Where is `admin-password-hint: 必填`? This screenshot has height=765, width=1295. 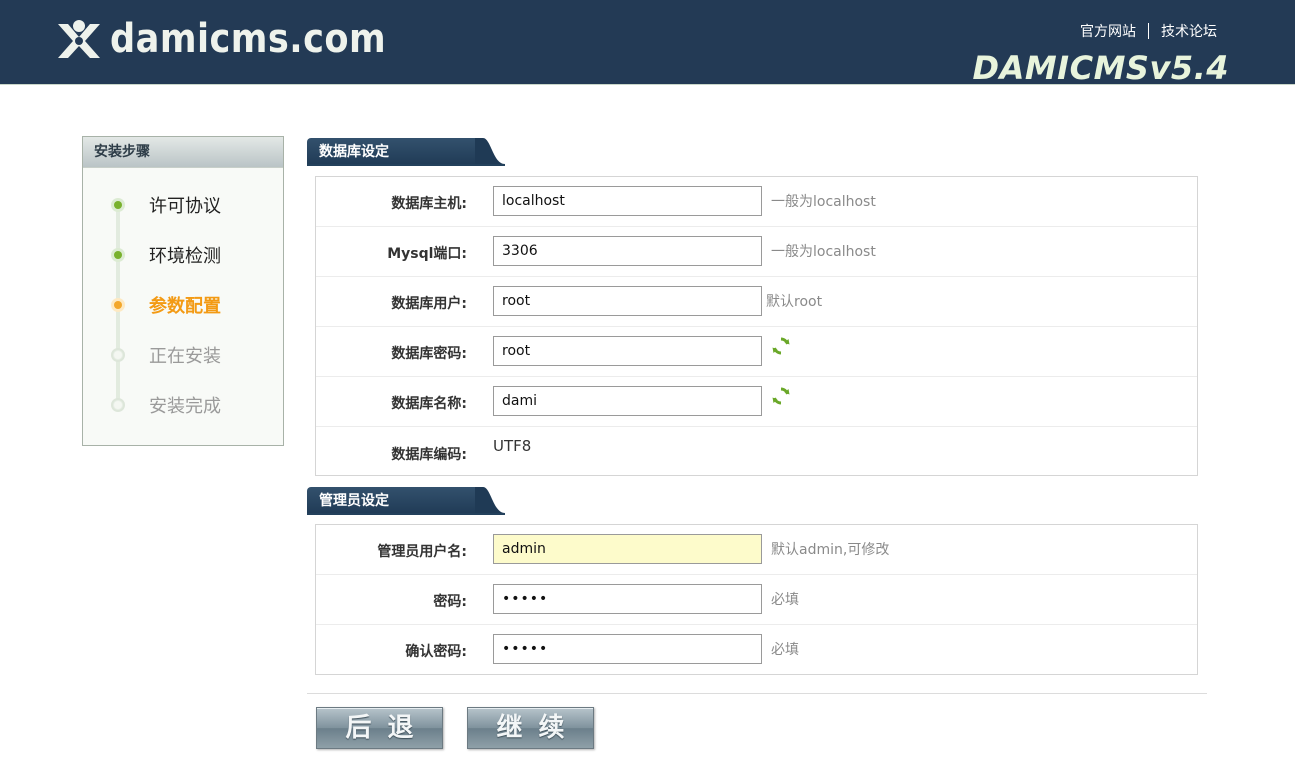
admin-password-hint: 必填 is located at coordinates (785, 600).